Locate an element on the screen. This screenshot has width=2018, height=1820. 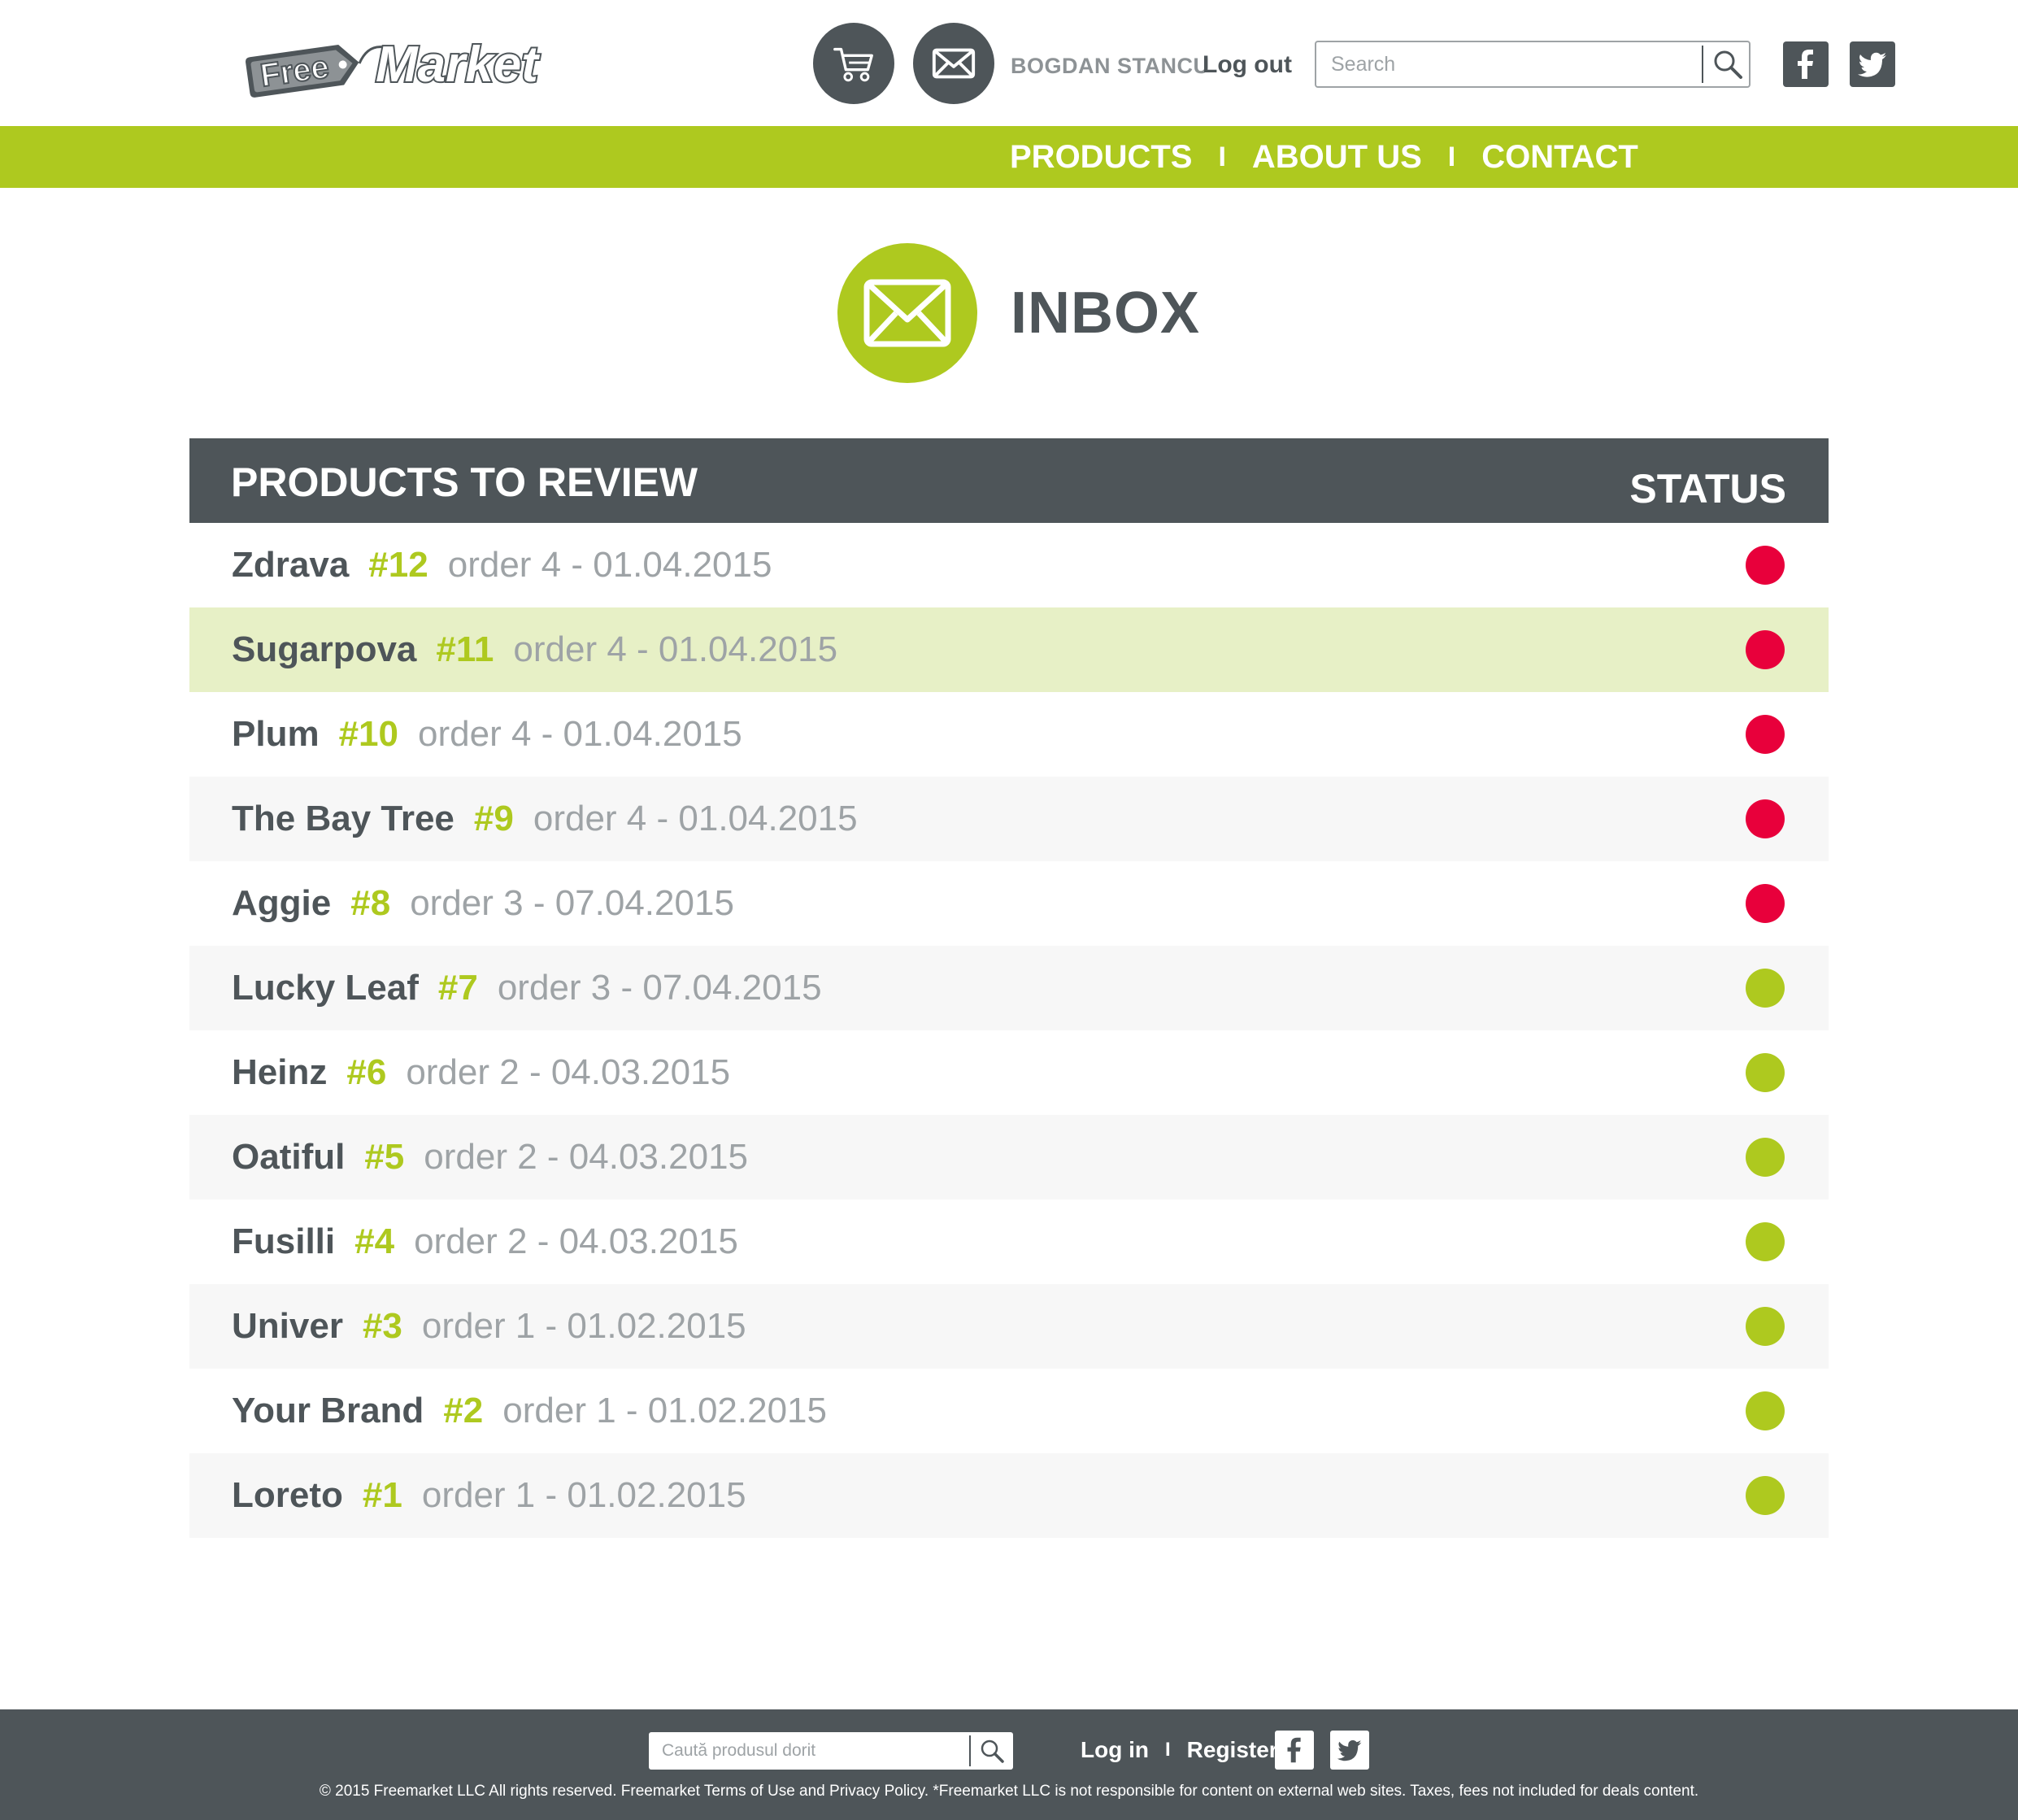
table-row: Univer #3 order 1 - 01.02.2015 is located at coordinates (1009, 1327).